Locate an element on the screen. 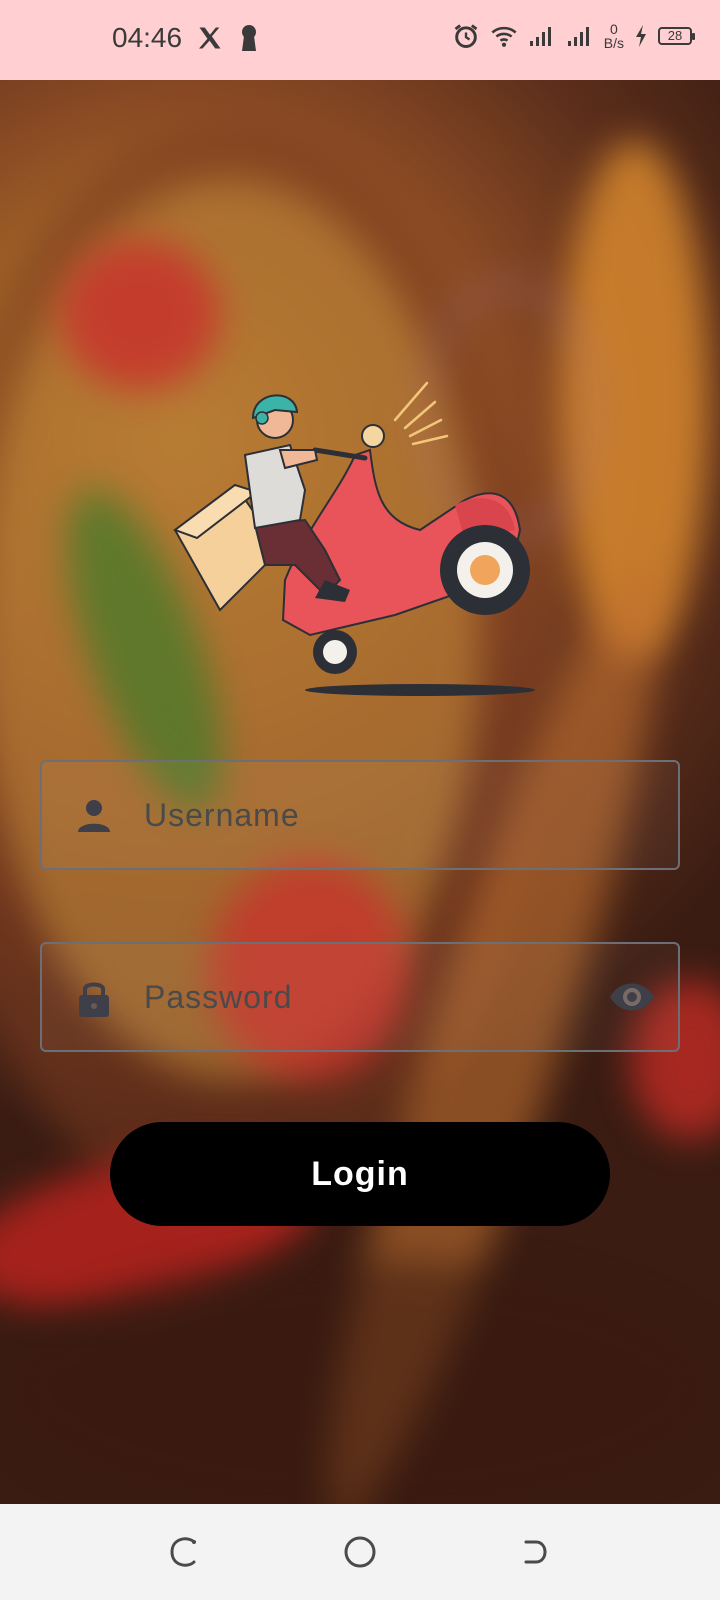 Image resolution: width=720 pixels, height=1600 pixels. alarm-icon is located at coordinates (466, 36).